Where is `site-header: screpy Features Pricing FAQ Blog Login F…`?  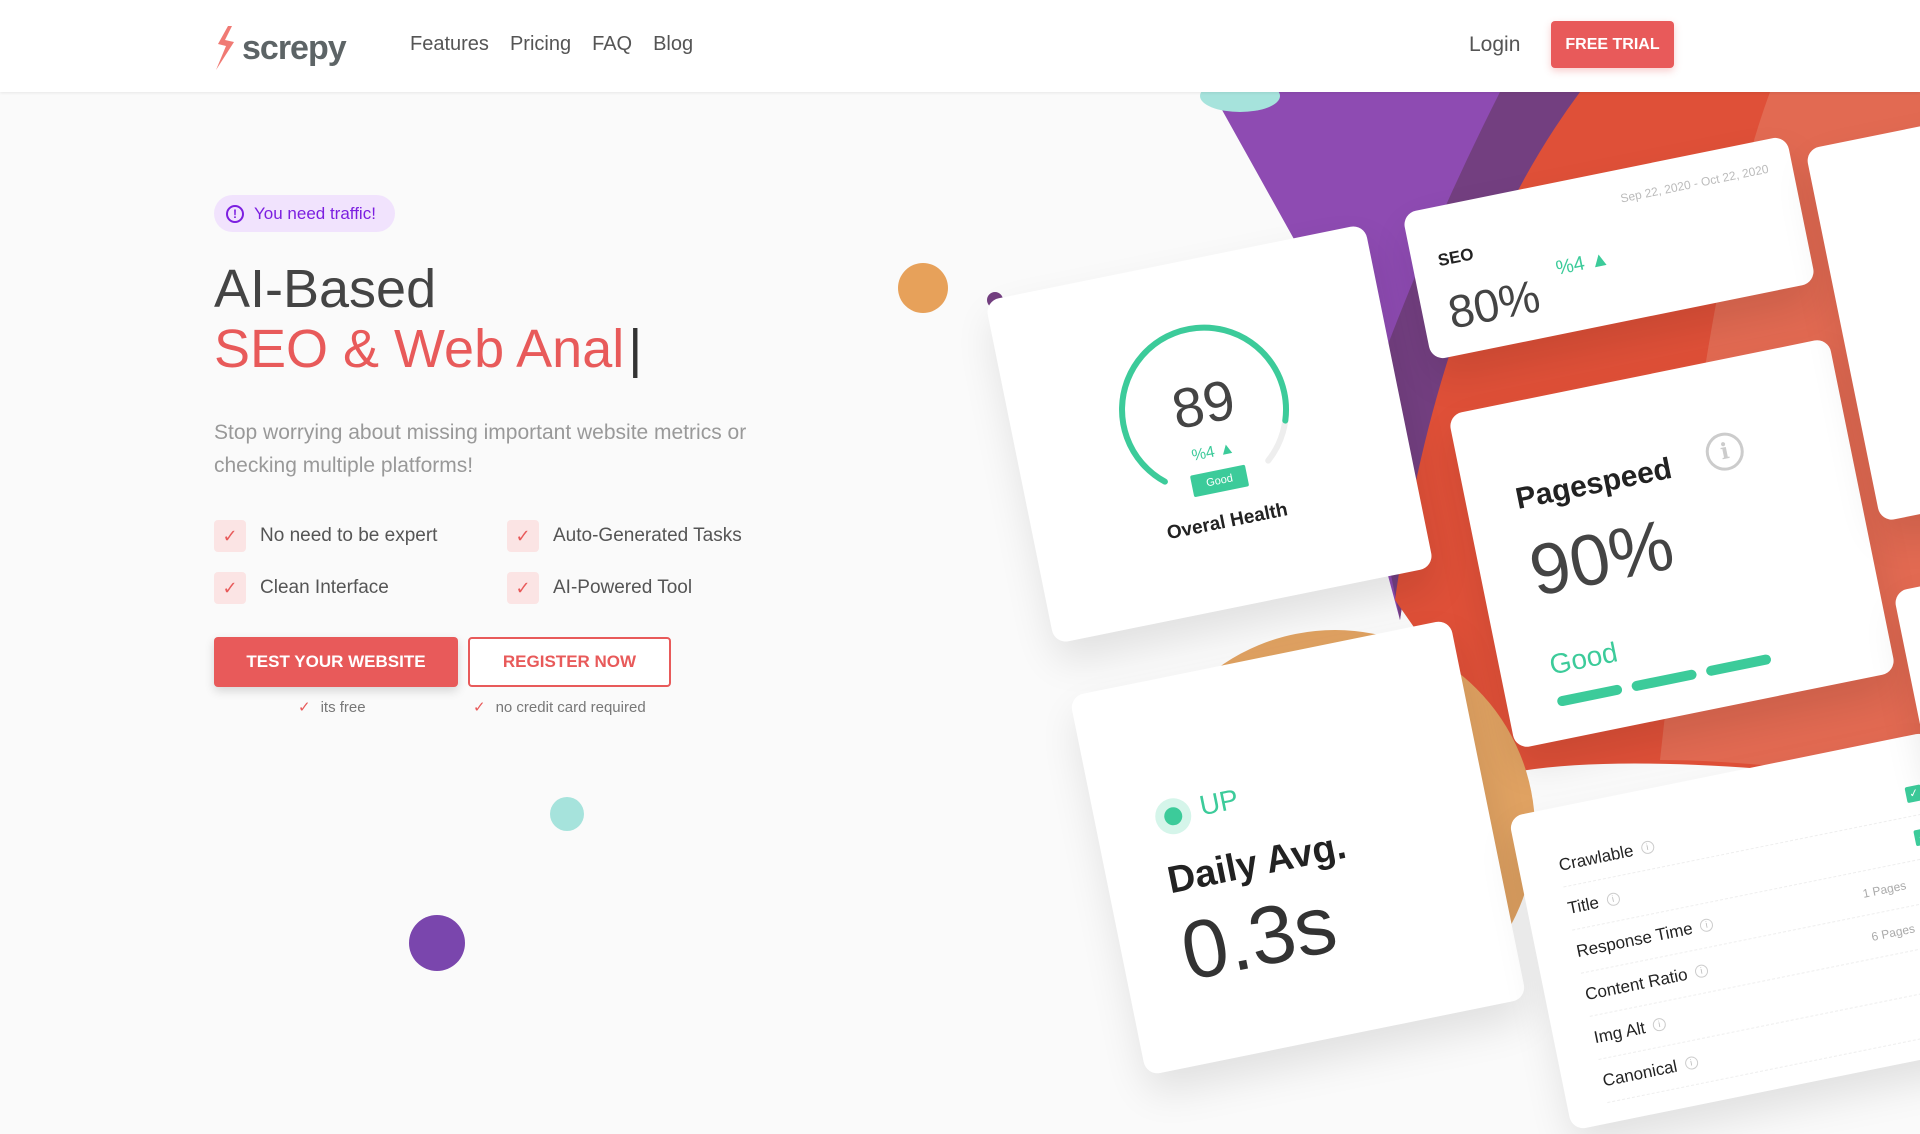 site-header: screpy Features Pricing FAQ Blog Login F… is located at coordinates (960, 46).